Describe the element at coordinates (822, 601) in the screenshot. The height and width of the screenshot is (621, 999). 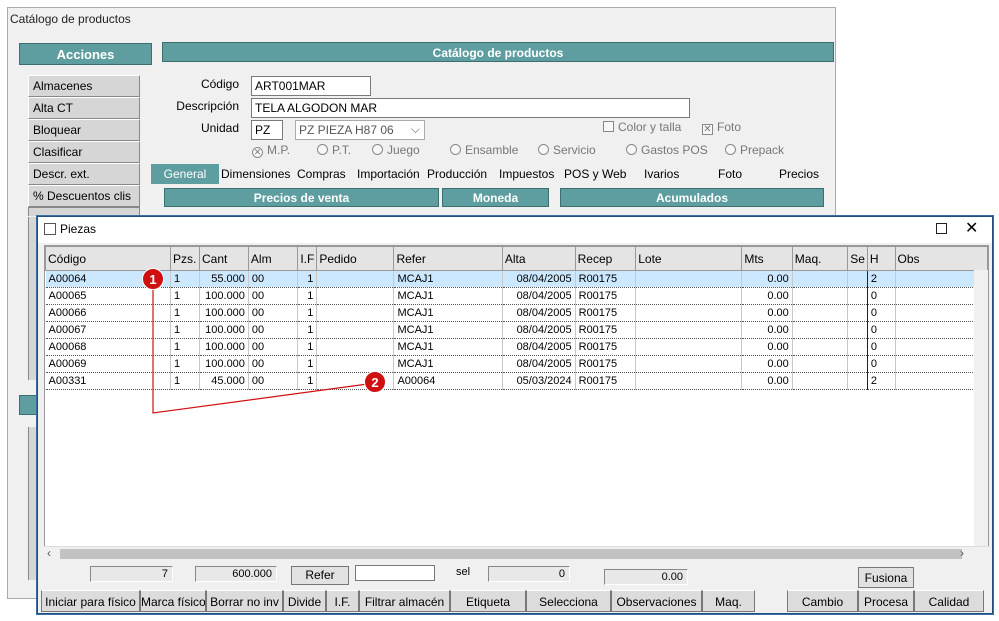
I see `cambio-button: Cambio` at that location.